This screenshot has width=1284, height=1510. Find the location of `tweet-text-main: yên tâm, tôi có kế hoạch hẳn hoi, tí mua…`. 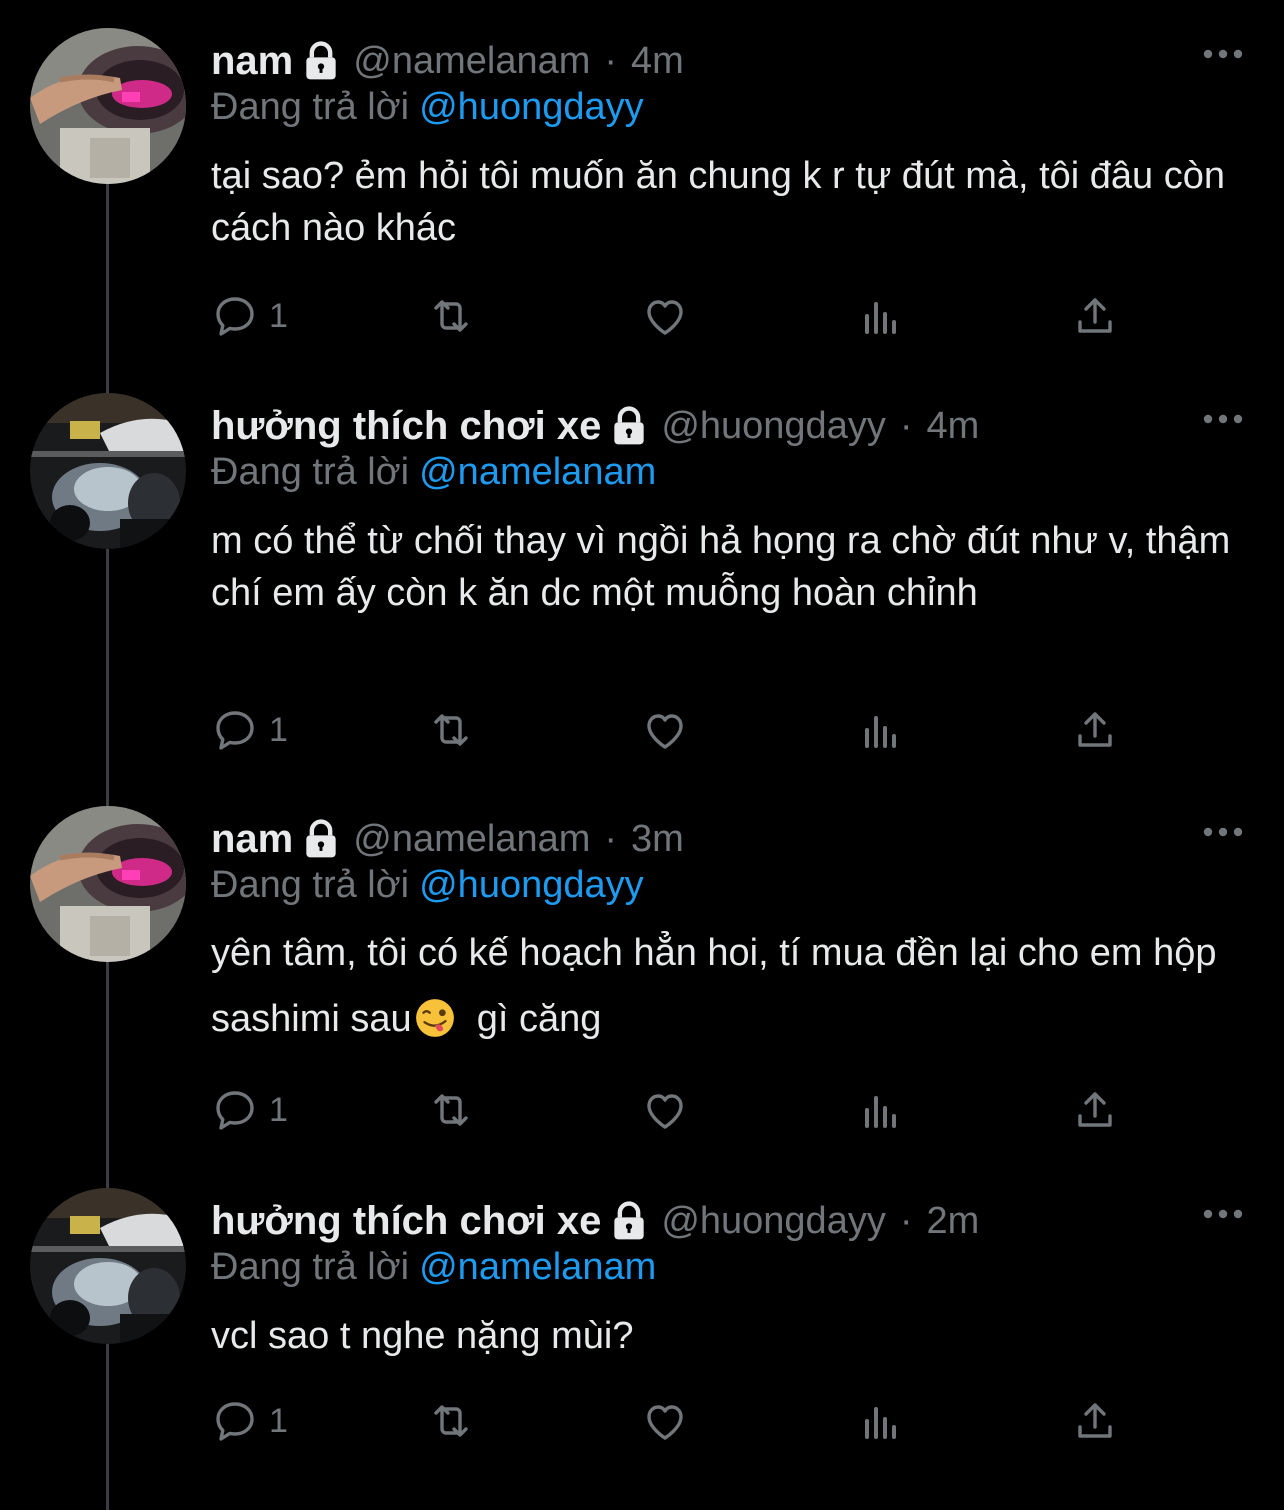

tweet-text-main: yên tâm, tôi có kế hoạch hẳn hoi, tí mua… is located at coordinates (714, 986).